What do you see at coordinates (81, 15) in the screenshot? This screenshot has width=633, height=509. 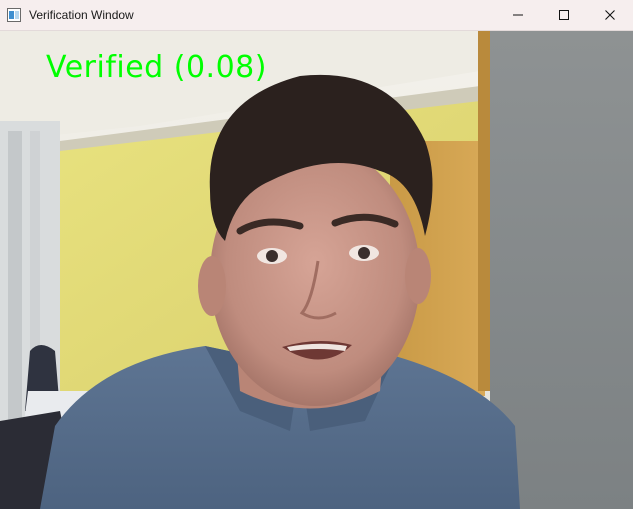 I see `window-title: Verification Window` at bounding box center [81, 15].